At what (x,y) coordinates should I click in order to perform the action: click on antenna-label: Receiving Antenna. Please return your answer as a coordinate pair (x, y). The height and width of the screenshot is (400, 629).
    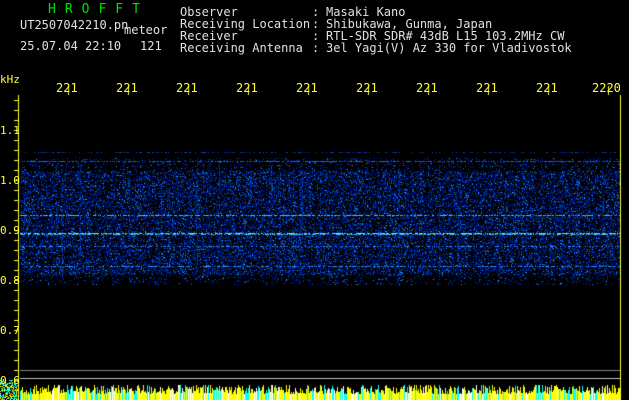
    Looking at the image, I should click on (241, 48).